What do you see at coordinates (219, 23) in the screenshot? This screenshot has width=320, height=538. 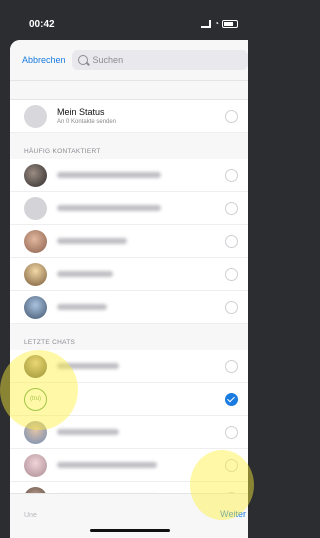 I see `status-icons: ◔` at bounding box center [219, 23].